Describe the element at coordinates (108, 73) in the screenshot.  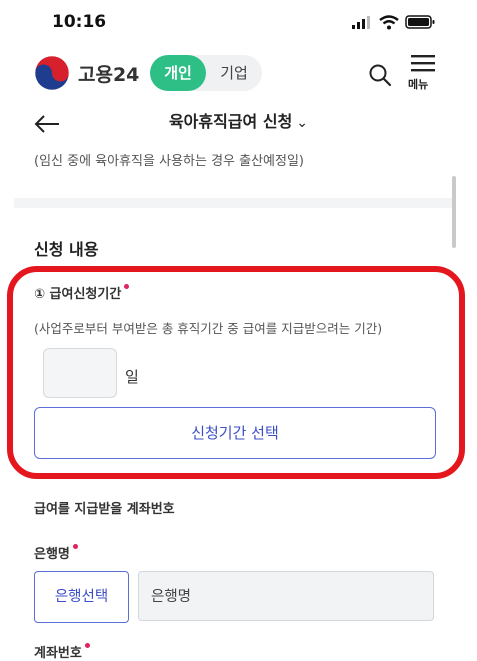
I see `brand-name: 고용24` at that location.